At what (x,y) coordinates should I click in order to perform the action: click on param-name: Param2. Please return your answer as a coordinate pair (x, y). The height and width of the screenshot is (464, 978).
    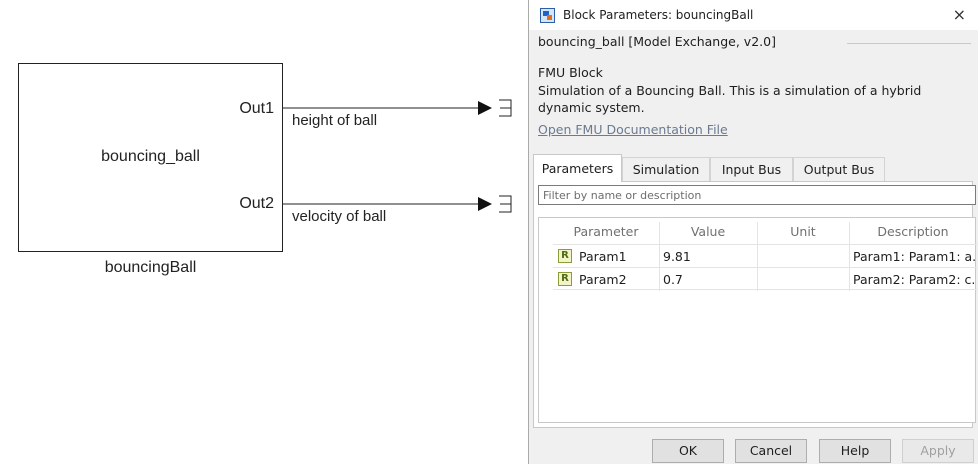
    Looking at the image, I should click on (603, 279).